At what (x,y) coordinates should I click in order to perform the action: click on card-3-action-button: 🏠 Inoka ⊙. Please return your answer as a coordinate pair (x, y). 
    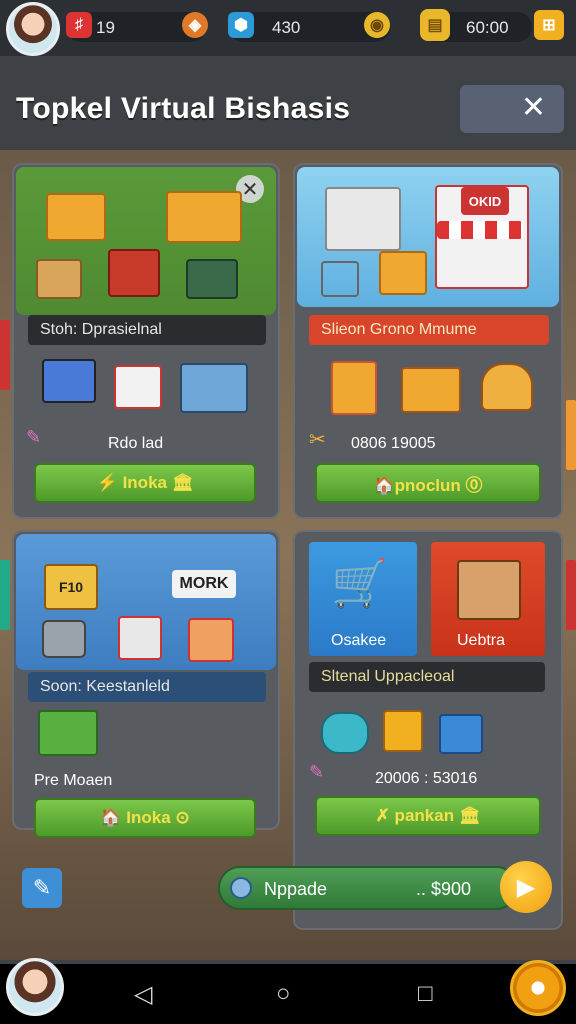
    Looking at the image, I should click on (145, 818).